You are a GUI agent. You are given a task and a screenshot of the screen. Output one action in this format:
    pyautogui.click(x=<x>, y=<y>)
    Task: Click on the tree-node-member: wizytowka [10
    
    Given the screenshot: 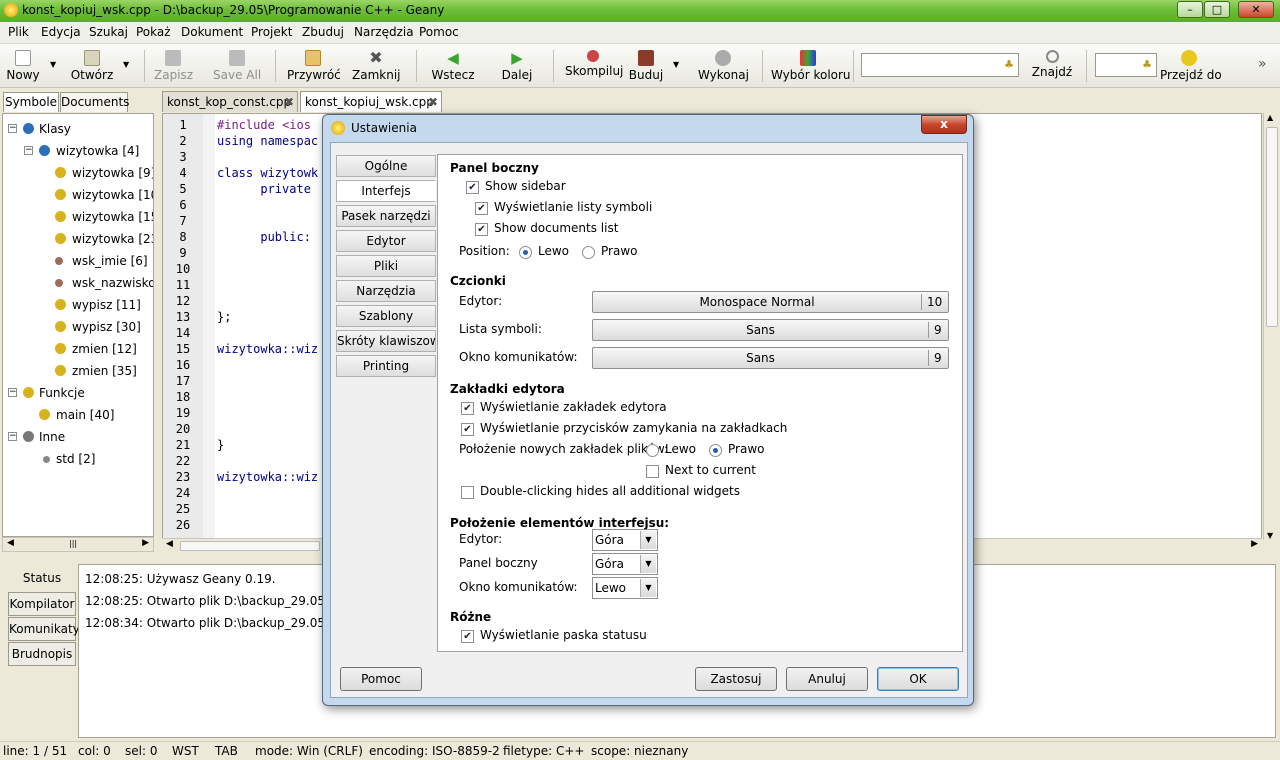 What is the action you would take?
    pyautogui.click(x=78, y=195)
    